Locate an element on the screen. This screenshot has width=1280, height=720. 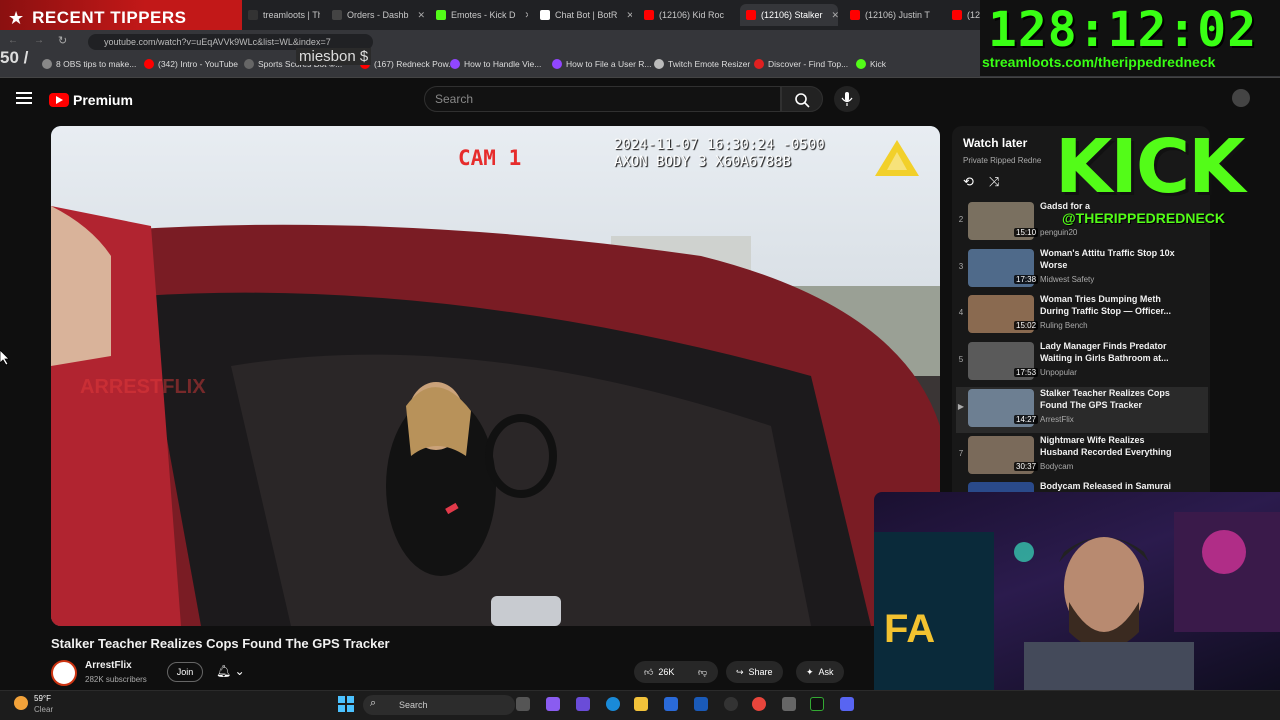
share-button: ↪ Share is located at coordinates (754, 672).